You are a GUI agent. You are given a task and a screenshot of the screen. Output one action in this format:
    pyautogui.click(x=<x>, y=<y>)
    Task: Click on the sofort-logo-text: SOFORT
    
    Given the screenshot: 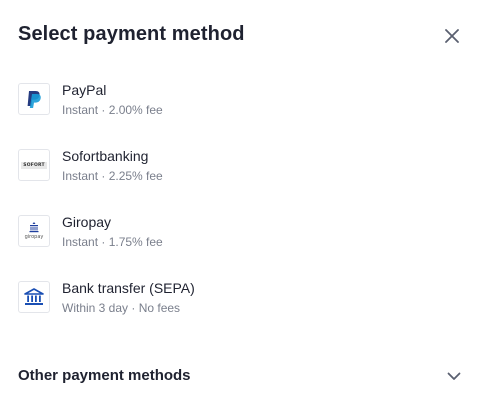 What is the action you would take?
    pyautogui.click(x=34, y=165)
    